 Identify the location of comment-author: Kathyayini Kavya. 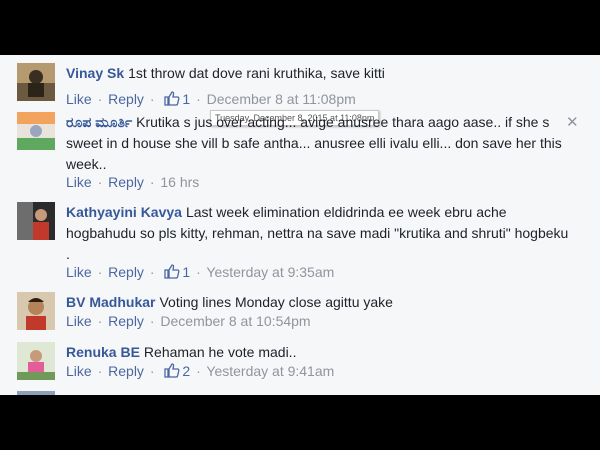
(124, 212).